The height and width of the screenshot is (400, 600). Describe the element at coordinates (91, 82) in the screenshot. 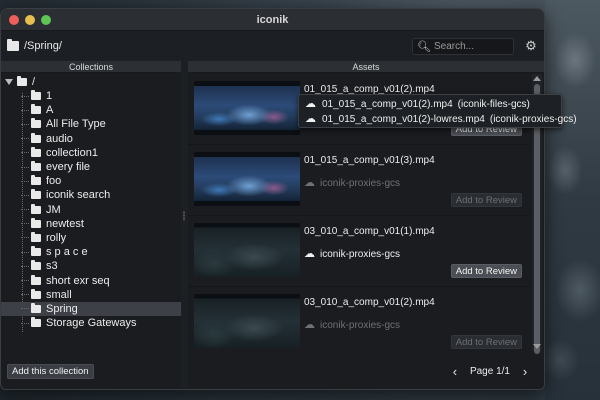

I see `tree-root: /` at that location.